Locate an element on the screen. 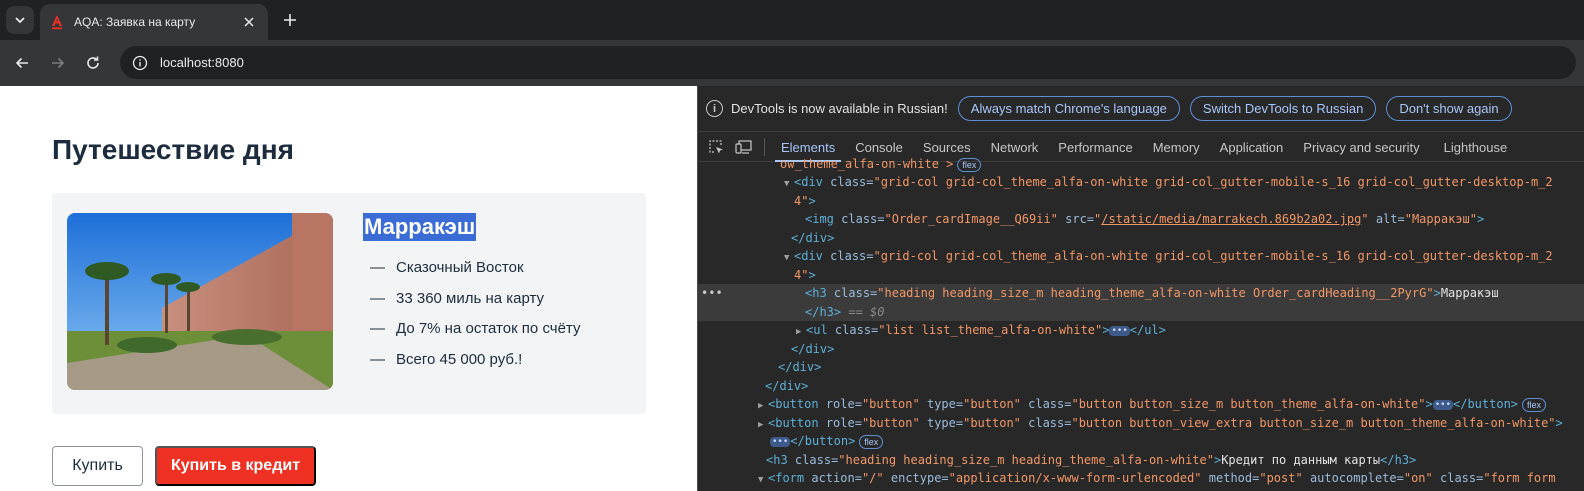  new-tab-button is located at coordinates (290, 20).